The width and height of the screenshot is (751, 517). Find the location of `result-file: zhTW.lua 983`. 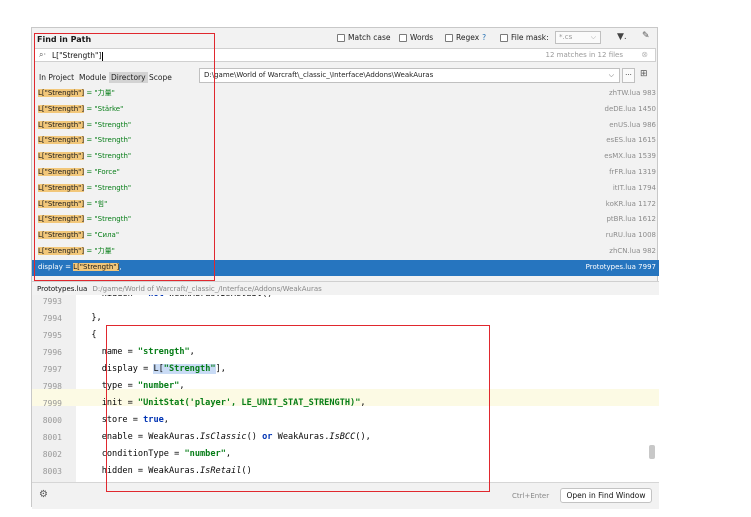

result-file: zhTW.lua 983 is located at coordinates (632, 93).